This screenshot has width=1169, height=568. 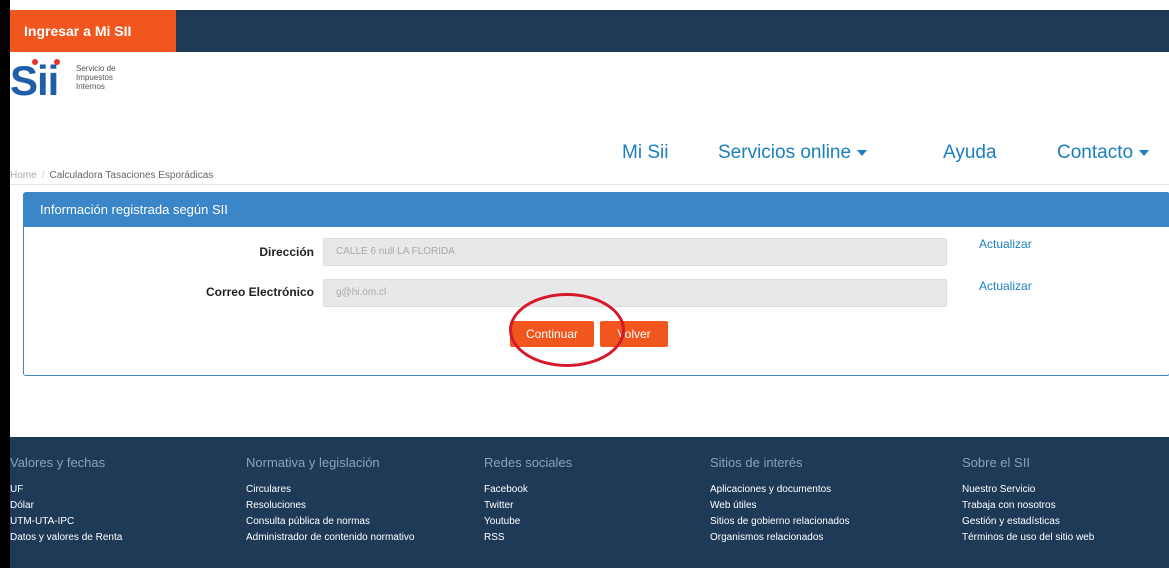 I want to click on footer-link: Administrador de contenido normativo, so click(x=330, y=538).